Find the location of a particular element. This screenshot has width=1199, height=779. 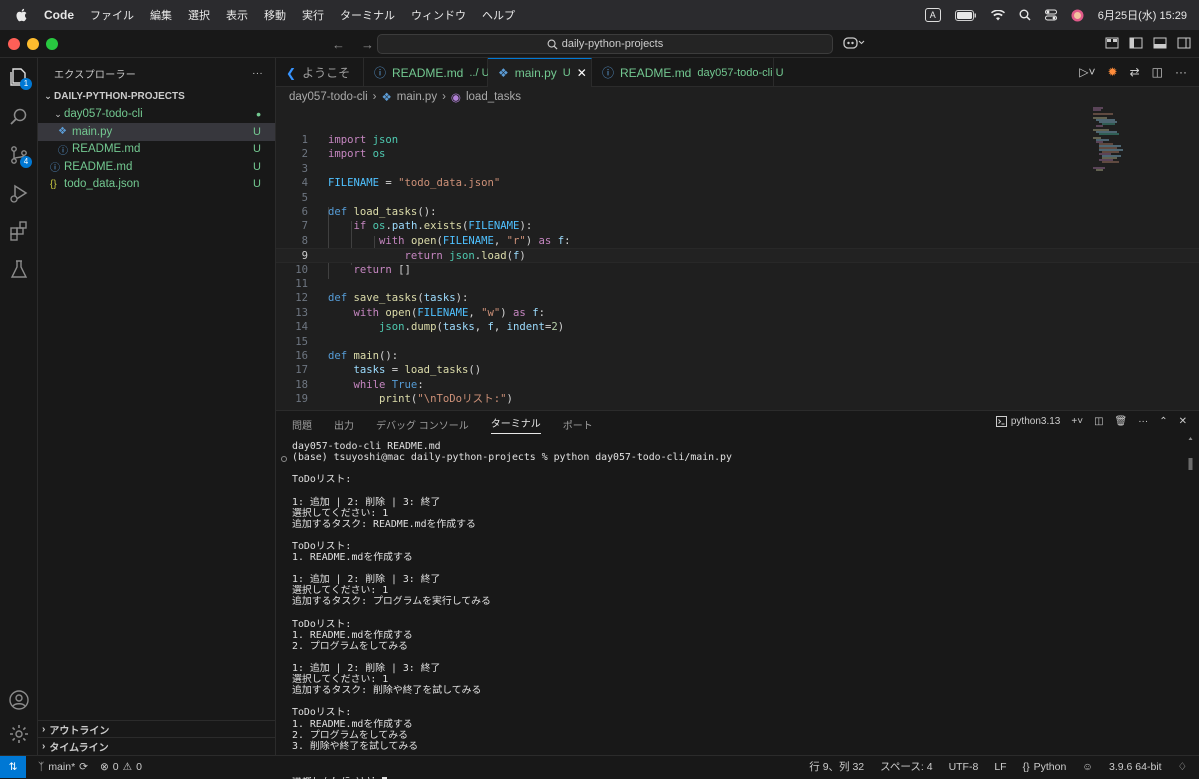

maximize-panel-chevron-up-icon: ⌃ is located at coordinates (1163, 421).